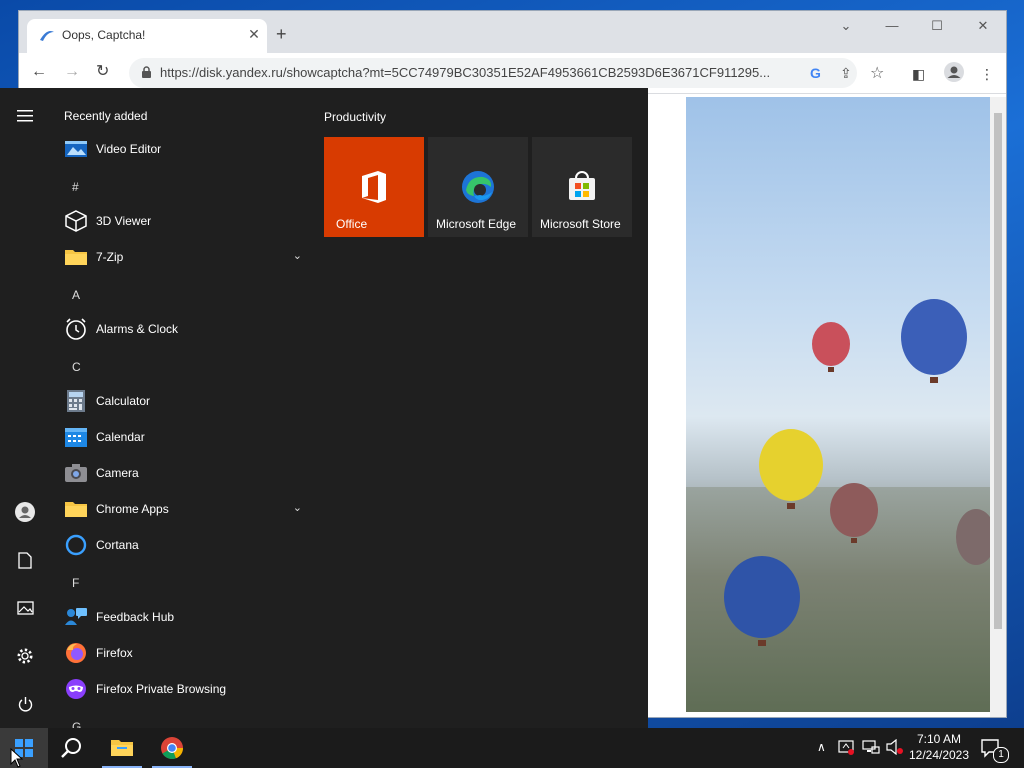 This screenshot has width=1024, height=768. What do you see at coordinates (25, 116) in the screenshot?
I see `hamburger-menu-icon` at bounding box center [25, 116].